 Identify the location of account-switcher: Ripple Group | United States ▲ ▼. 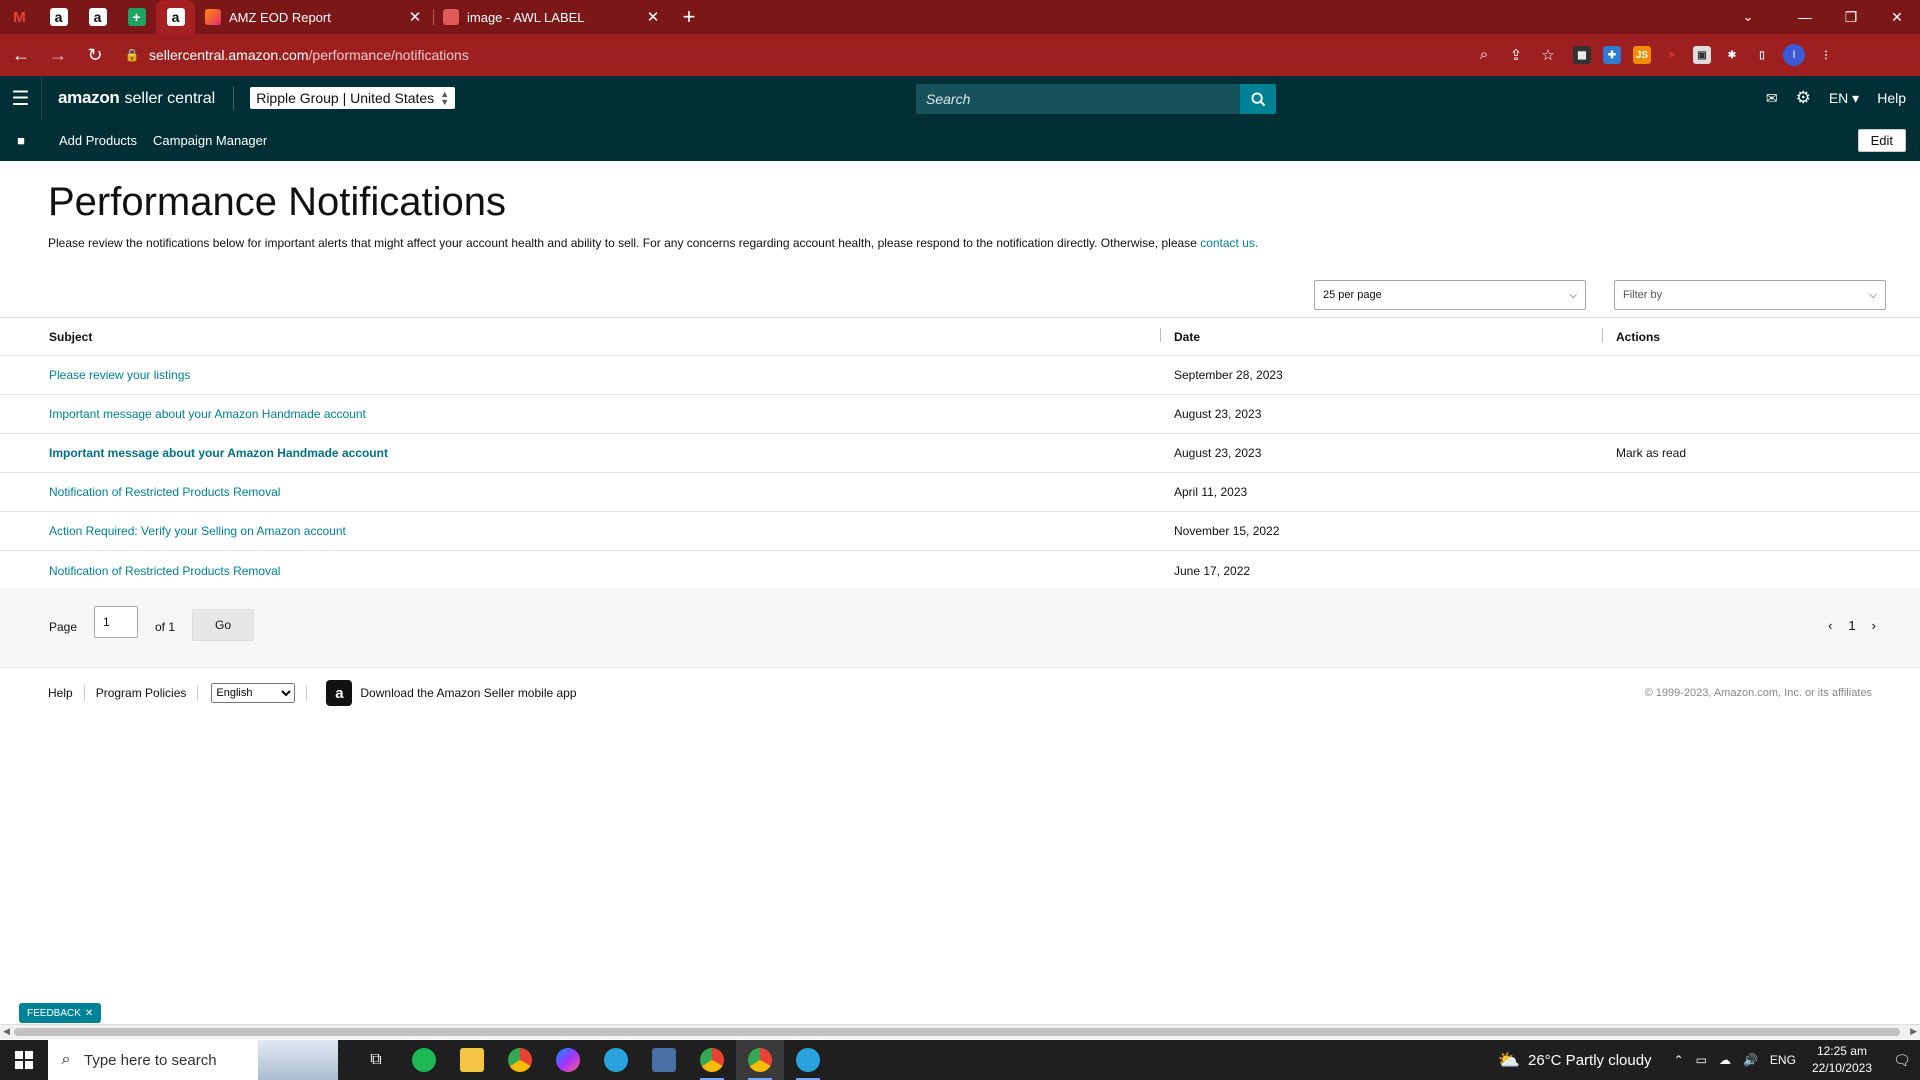
(353, 98).